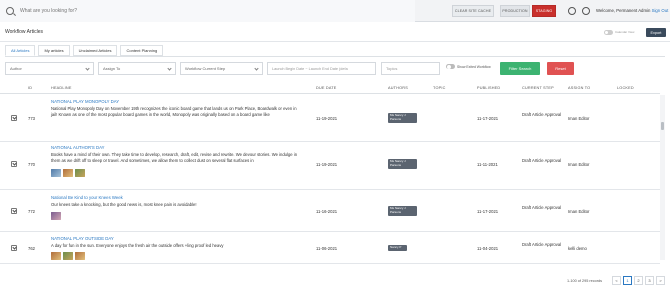 This screenshot has height=286, width=670. What do you see at coordinates (649, 280) in the screenshot?
I see `pagination-page-3: 3` at bounding box center [649, 280].